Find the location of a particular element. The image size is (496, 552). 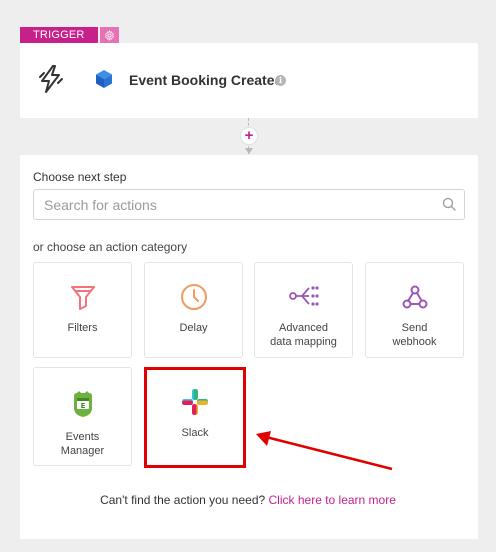

search-box is located at coordinates (249, 204).